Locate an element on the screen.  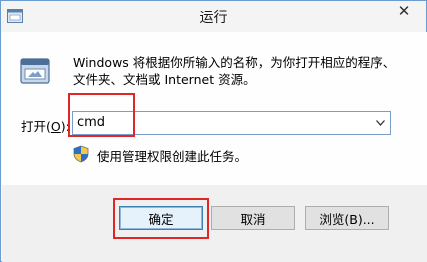
open-label: 打开(O): is located at coordinates (45, 125).